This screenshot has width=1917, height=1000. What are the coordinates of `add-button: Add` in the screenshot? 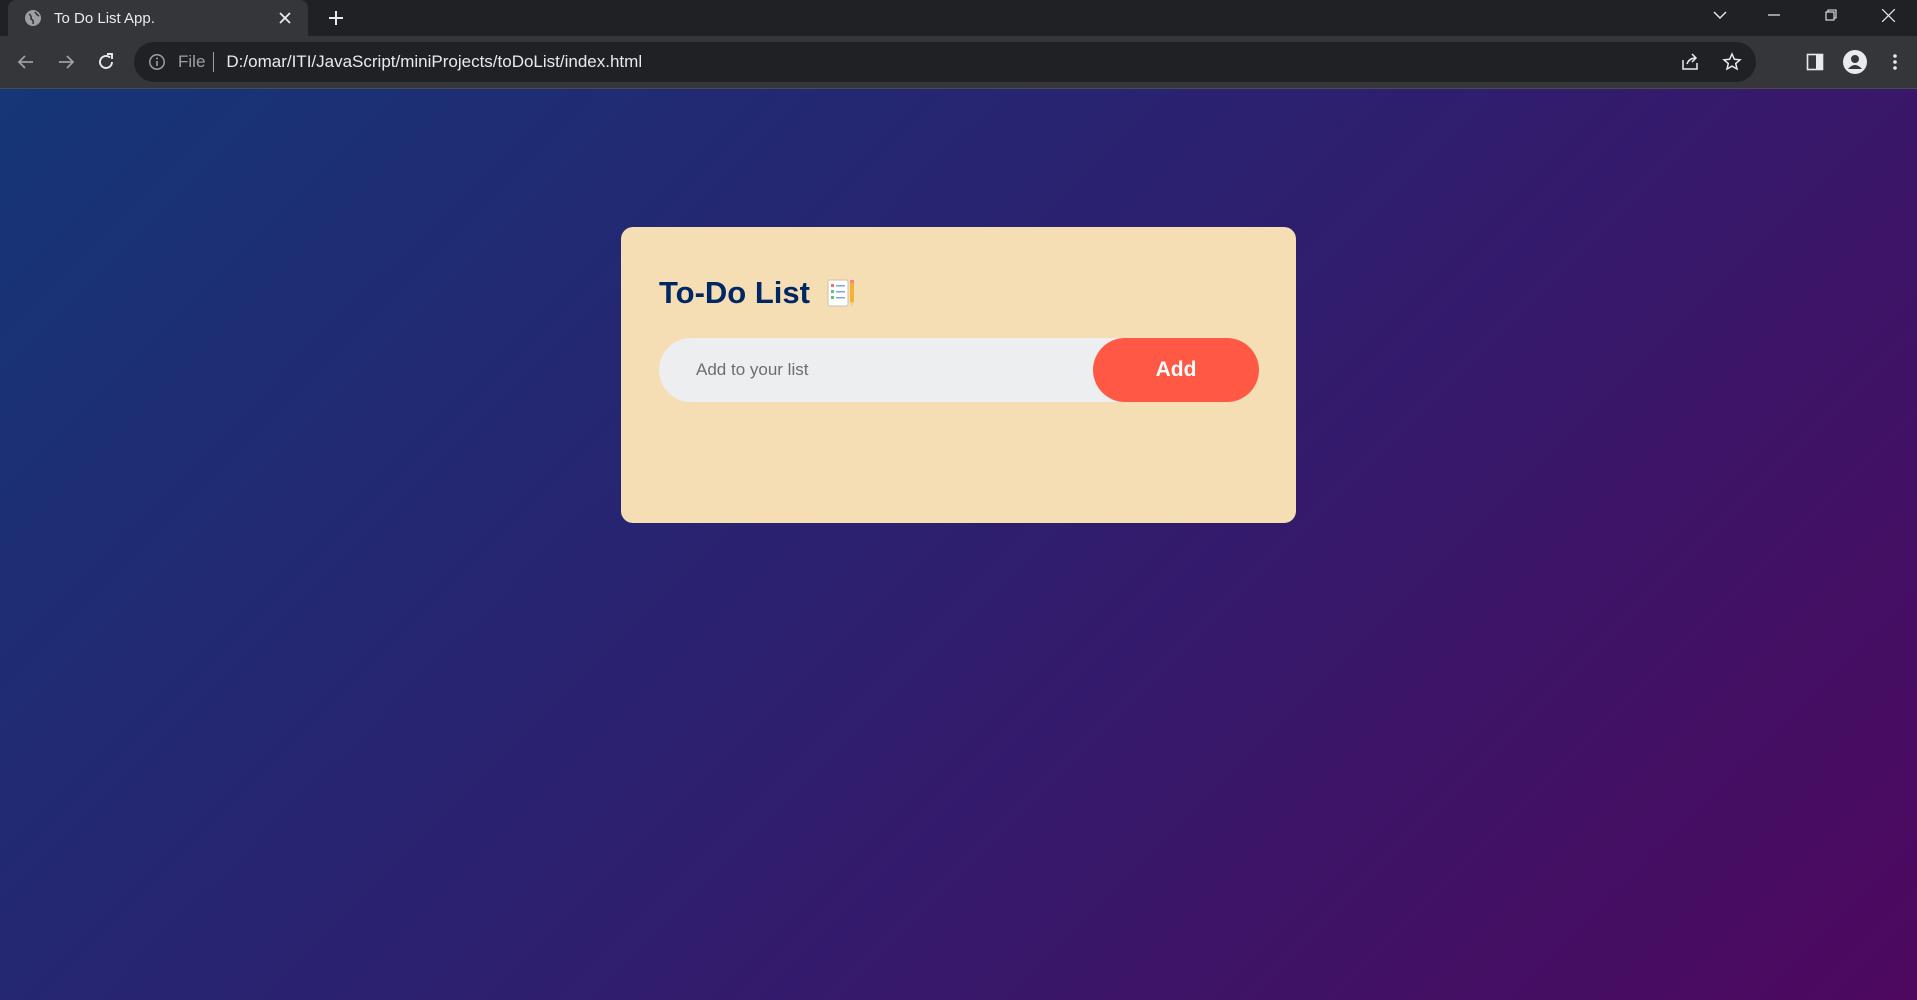 It's located at (1176, 370).